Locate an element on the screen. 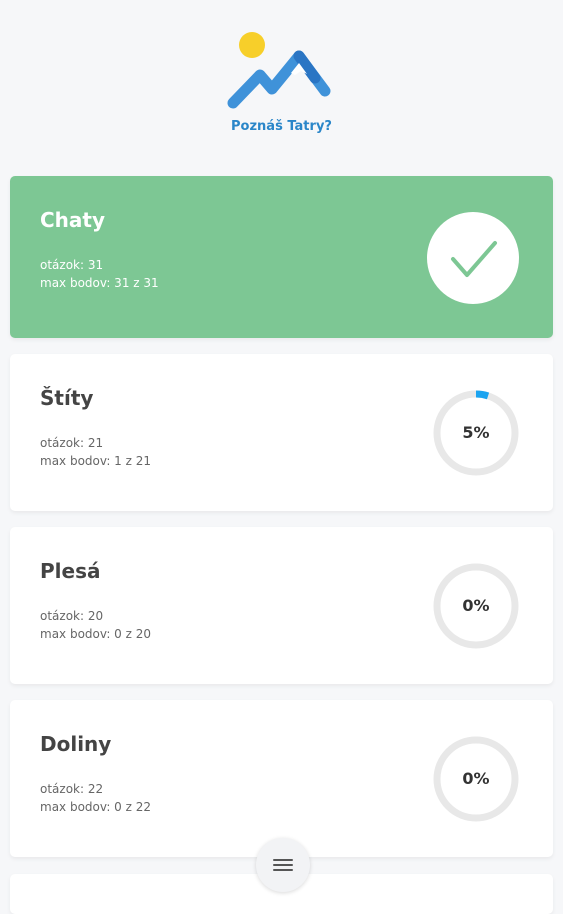 The height and width of the screenshot is (914, 563). points-summary: max bodov: 0 z 22 is located at coordinates (96, 807).